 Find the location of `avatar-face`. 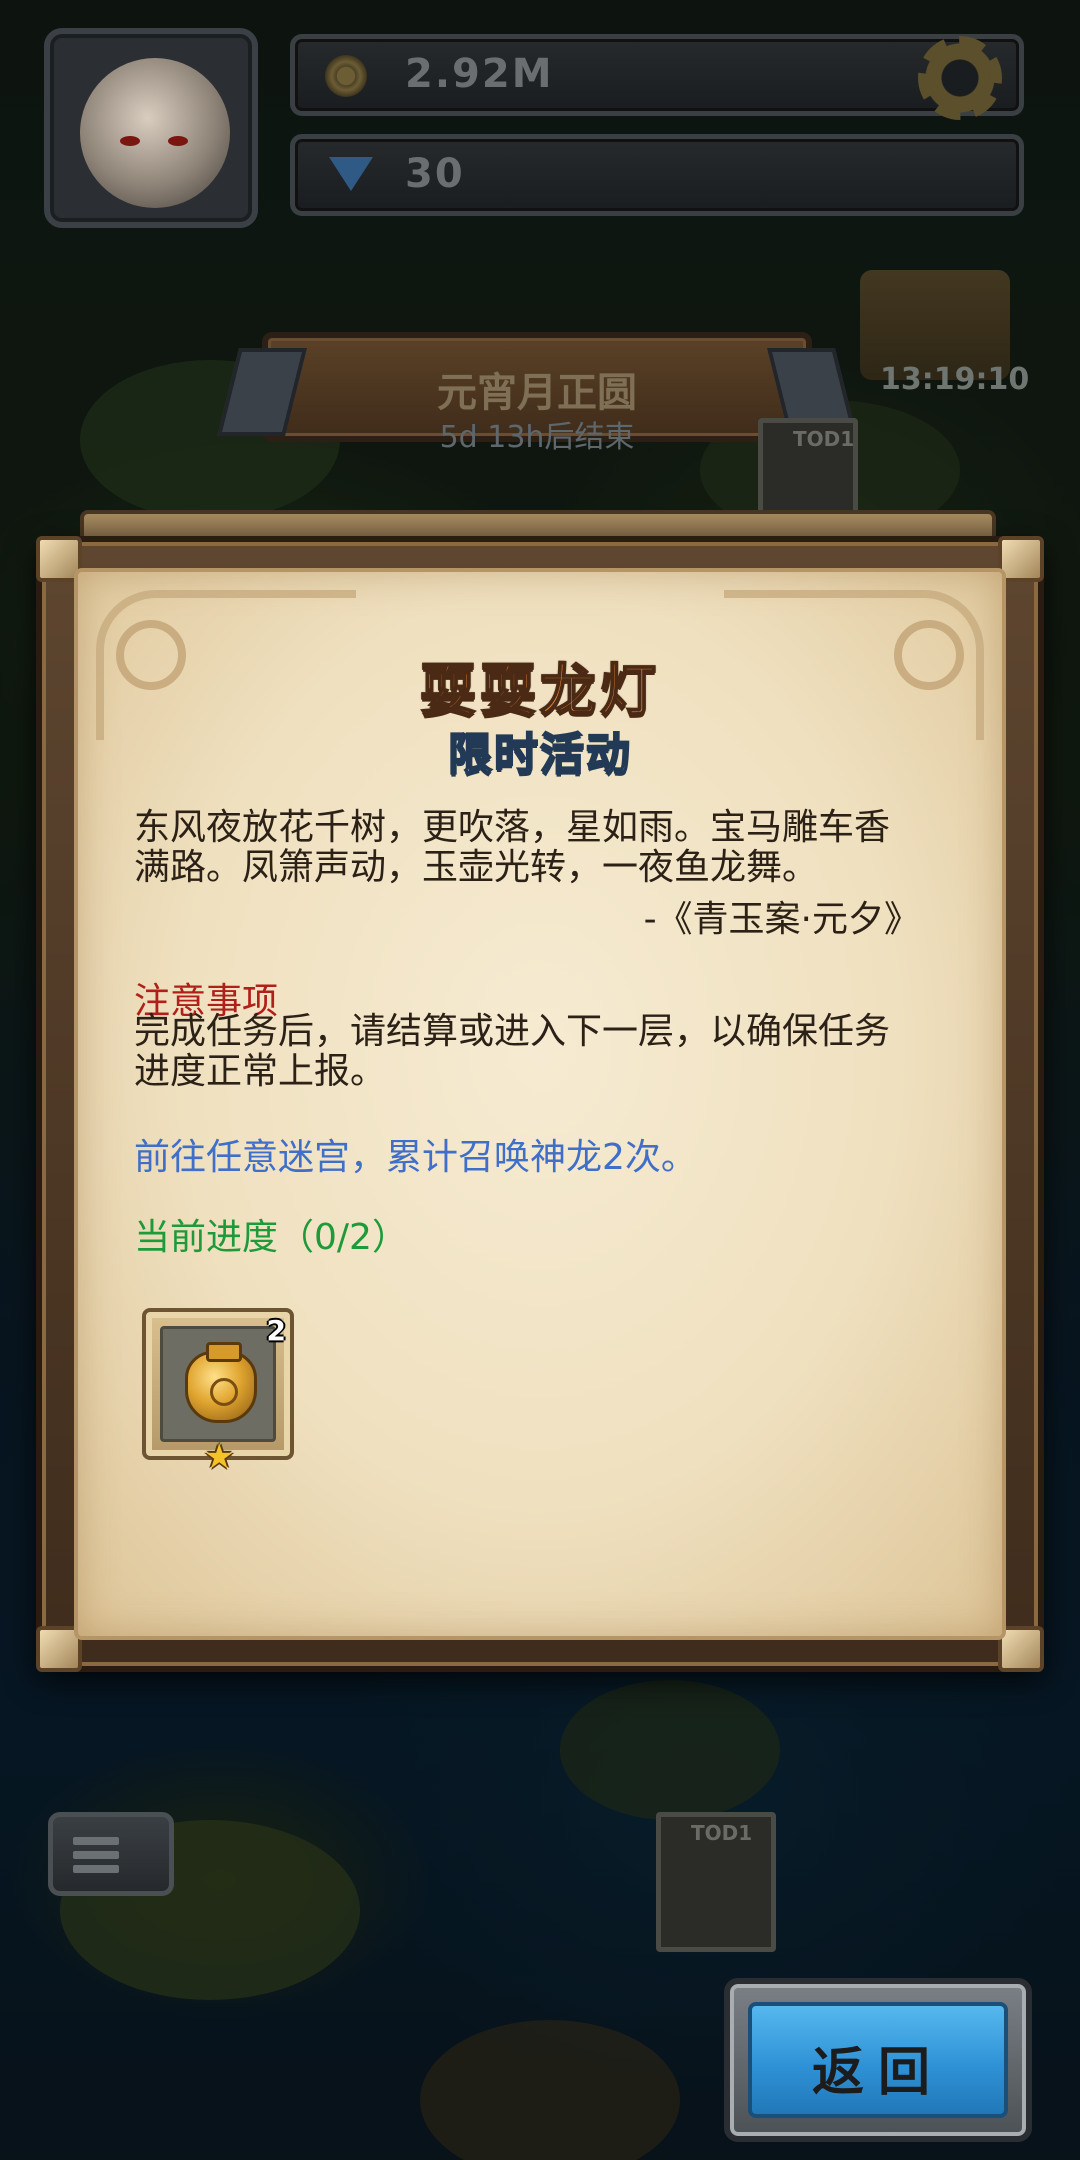

avatar-face is located at coordinates (155, 133).